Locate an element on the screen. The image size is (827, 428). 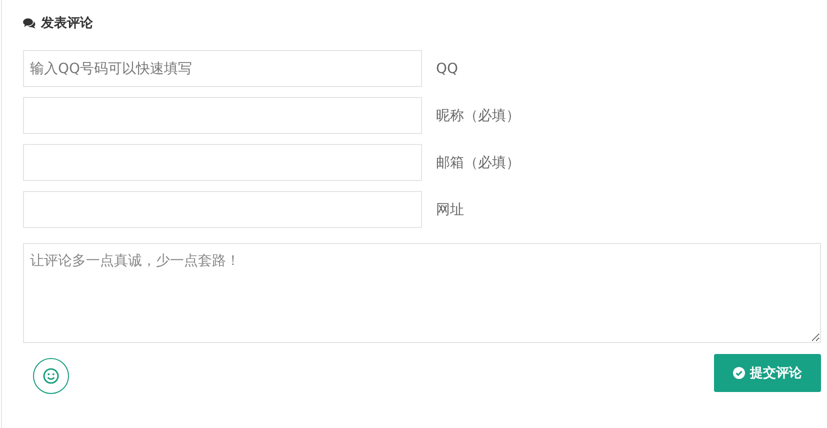
comments-icon is located at coordinates (29, 23).